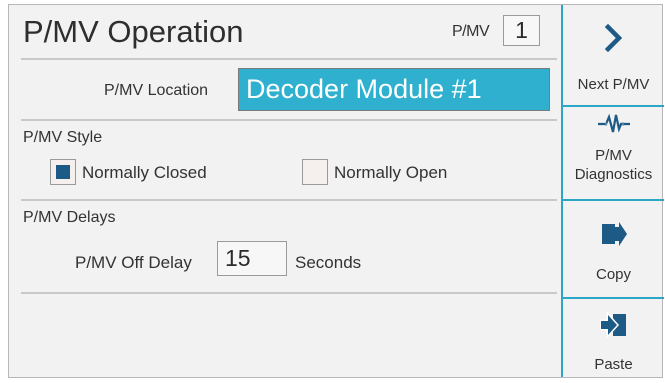 This screenshot has height=383, width=665. Describe the element at coordinates (613, 38) in the screenshot. I see `chevron-right-icon` at that location.